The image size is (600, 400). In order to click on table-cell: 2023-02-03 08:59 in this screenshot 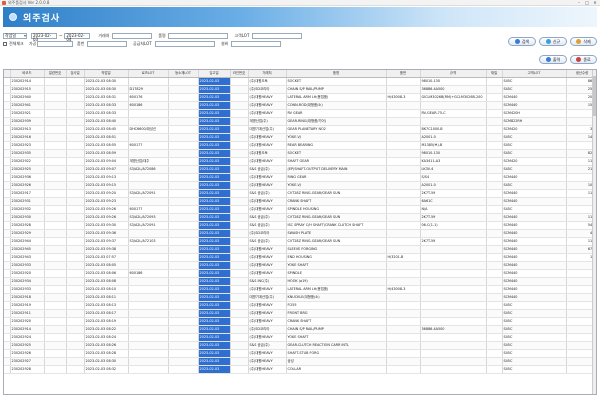, I will do `click(106, 153)`.